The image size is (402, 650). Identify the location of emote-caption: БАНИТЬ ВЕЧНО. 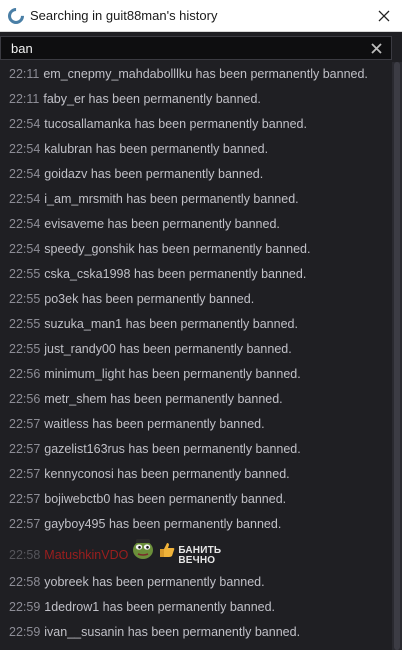
(200, 555).